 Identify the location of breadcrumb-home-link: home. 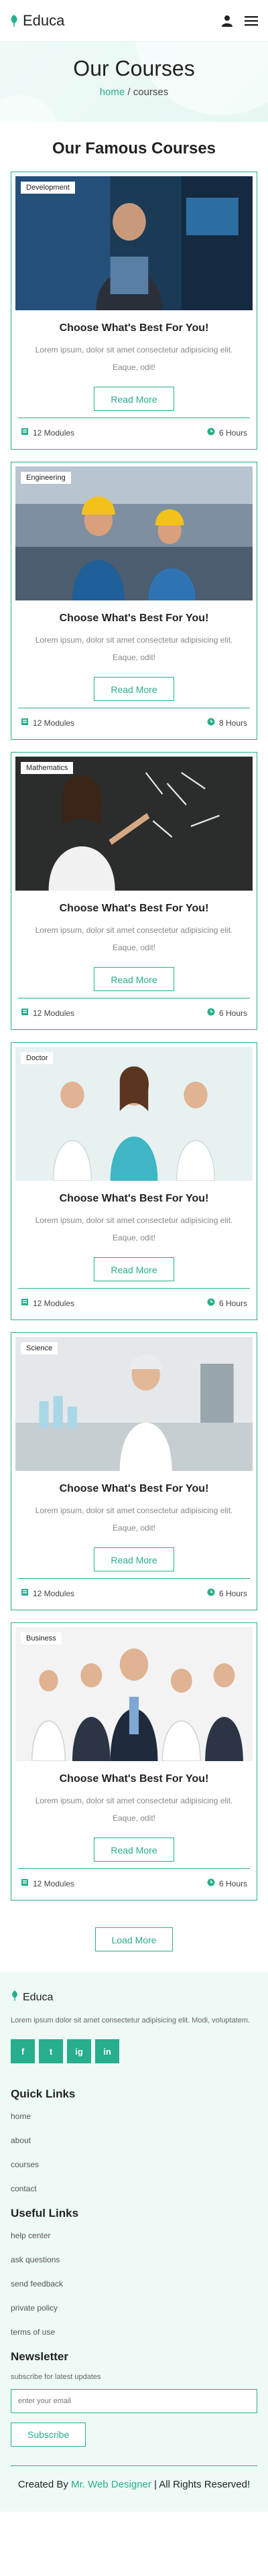
(113, 92).